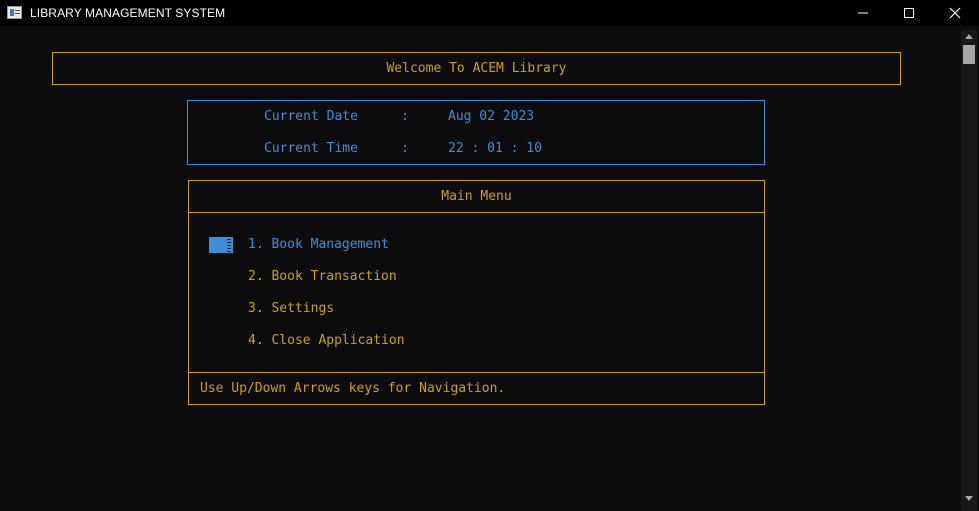 The height and width of the screenshot is (511, 979). What do you see at coordinates (221, 245) in the screenshot?
I see `selection-cursor` at bounding box center [221, 245].